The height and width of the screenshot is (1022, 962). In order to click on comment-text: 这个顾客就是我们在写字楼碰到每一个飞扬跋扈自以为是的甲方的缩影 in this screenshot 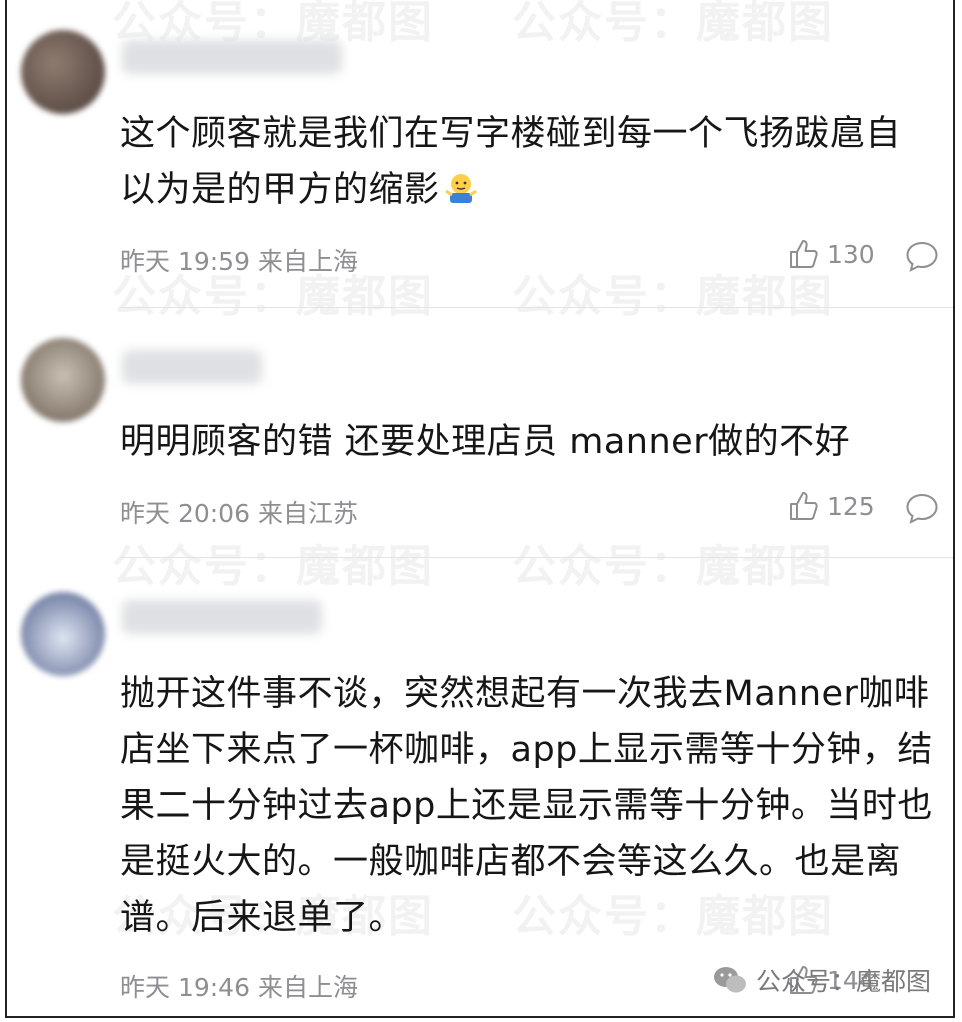, I will do `click(511, 162)`.